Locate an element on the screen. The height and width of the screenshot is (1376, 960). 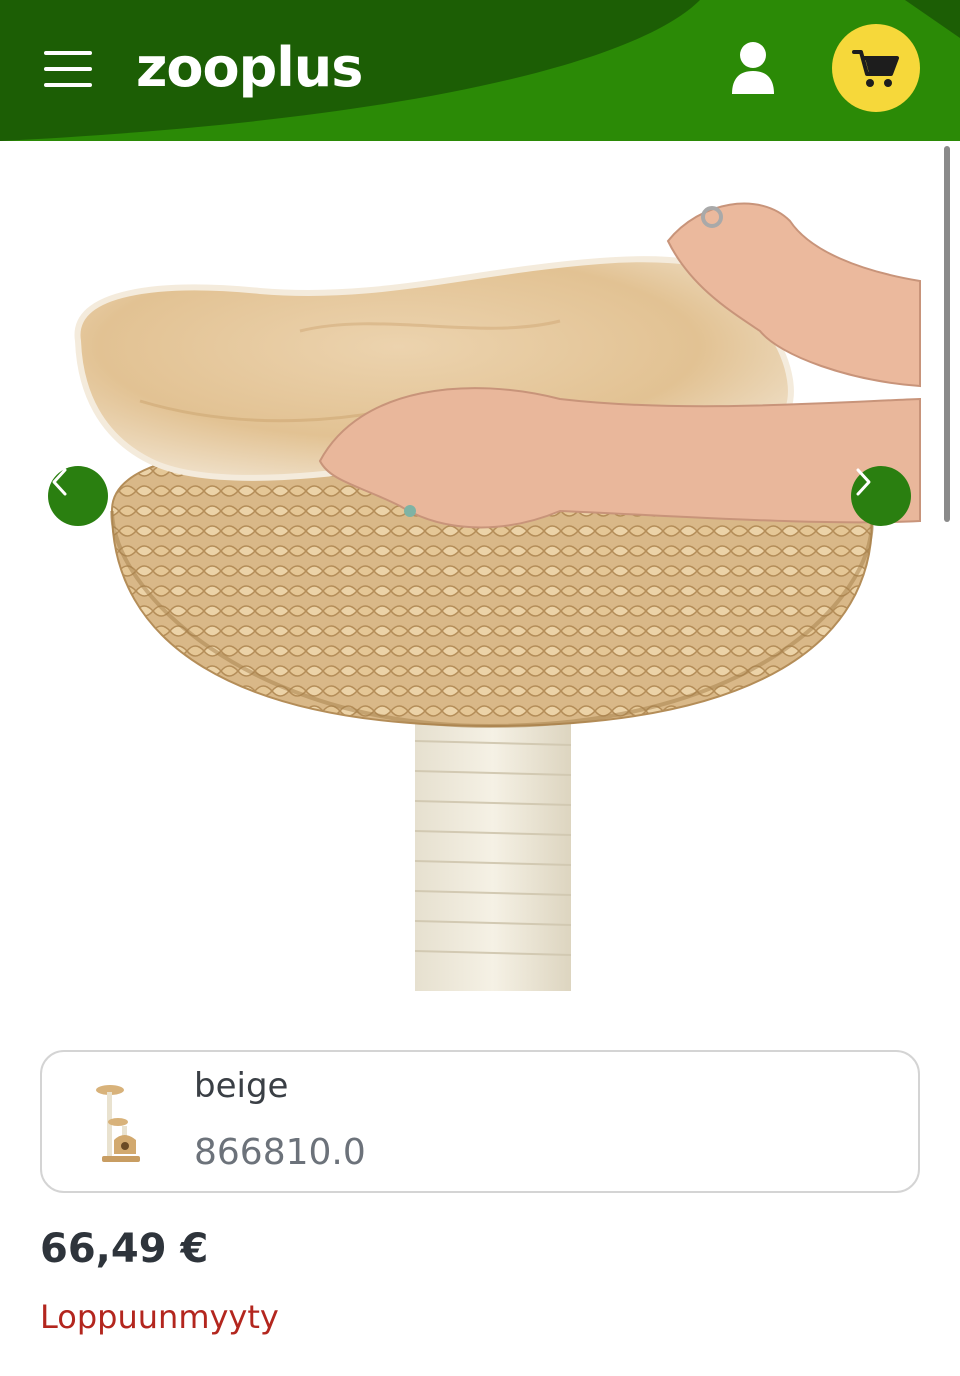
user-icon is located at coordinates (753, 68).